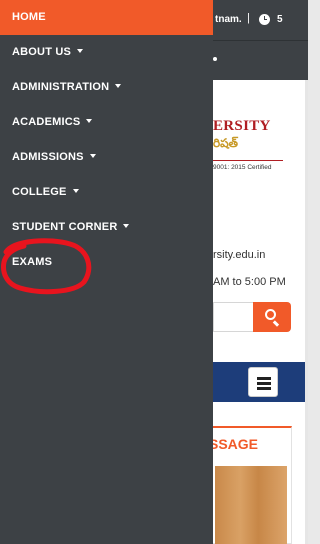 Image resolution: width=320 pixels, height=544 pixels. Describe the element at coordinates (228, 19) in the screenshot. I see `topbar-address-text: tnam.` at that location.